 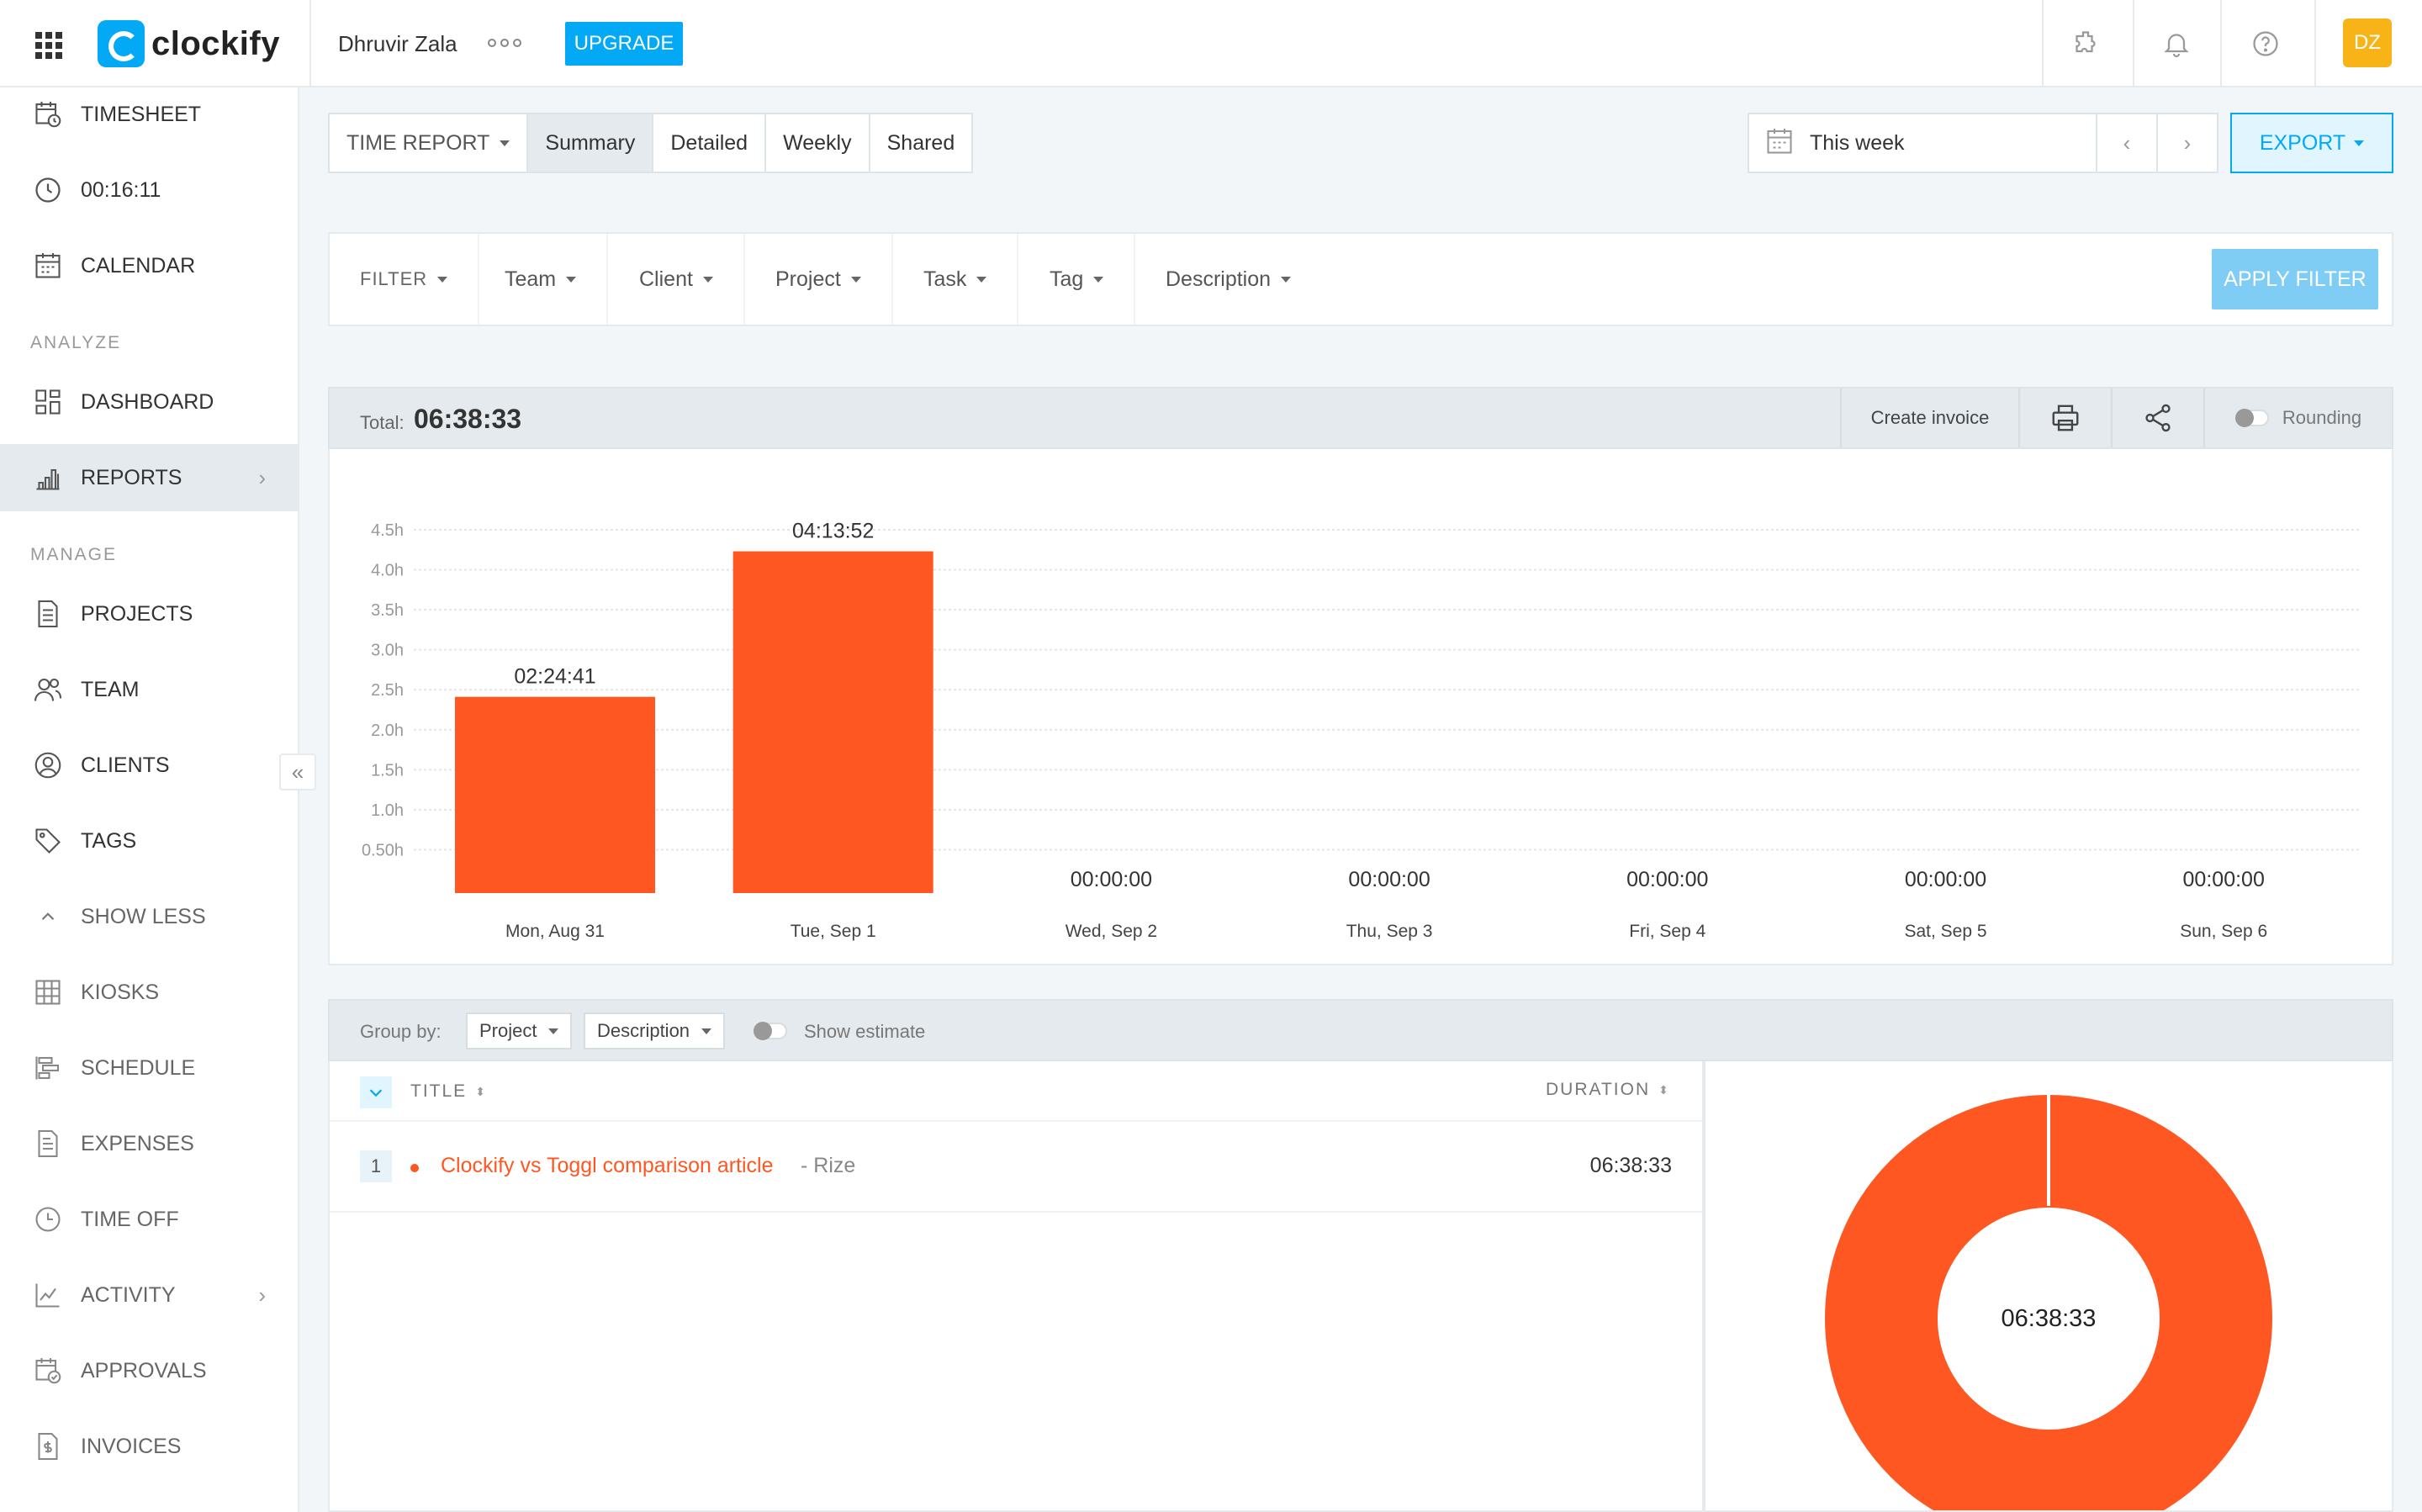 What do you see at coordinates (2295, 279) in the screenshot?
I see `apply-filter-button: APPLY FILTER` at bounding box center [2295, 279].